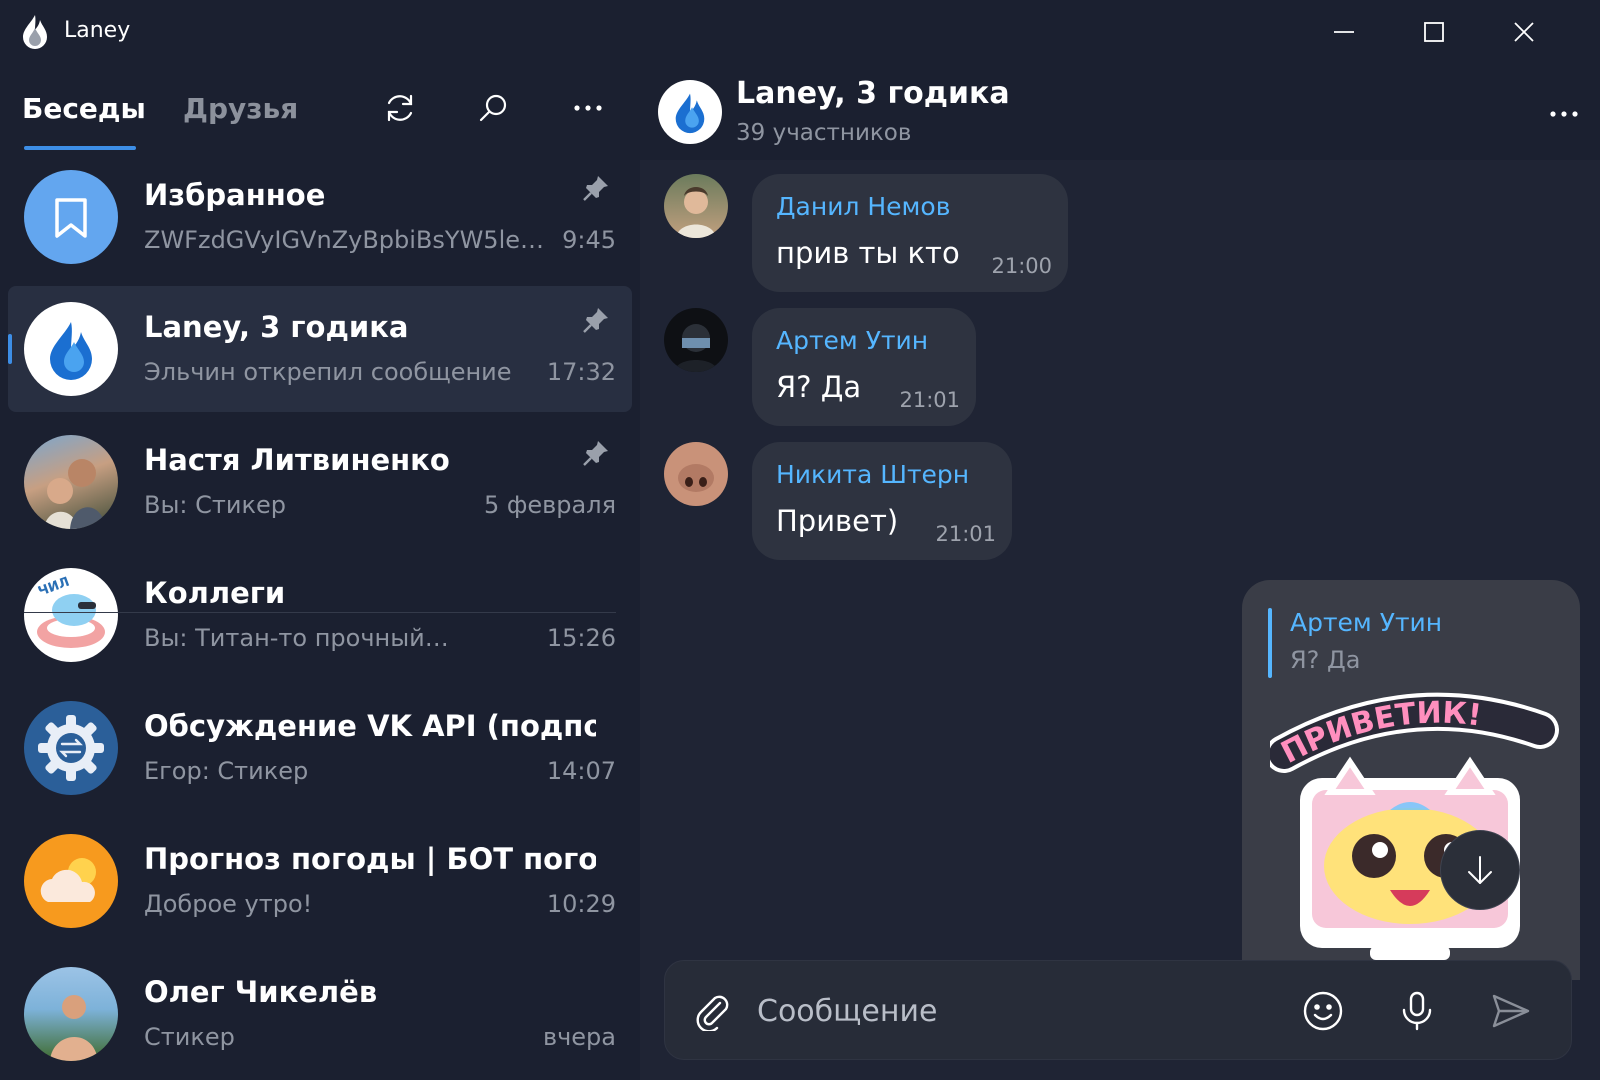 The height and width of the screenshot is (1080, 1600). Describe the element at coordinates (370, 726) in the screenshot. I see `chat-name: Обсуждение VK API (подполье)` at that location.